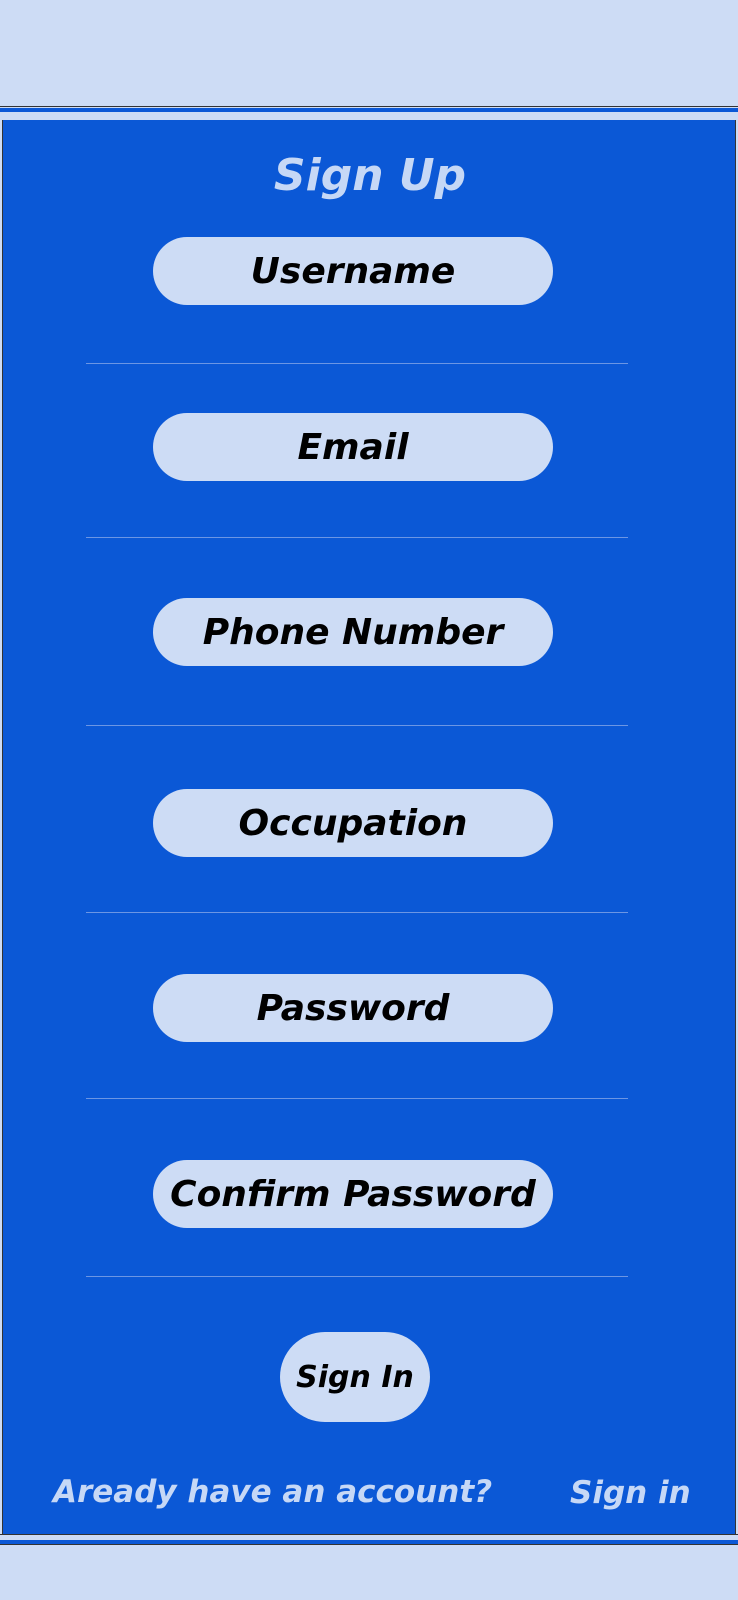 Image resolution: width=738 pixels, height=1600 pixels. What do you see at coordinates (370, 175) in the screenshot?
I see `page-title: Sign Up` at bounding box center [370, 175].